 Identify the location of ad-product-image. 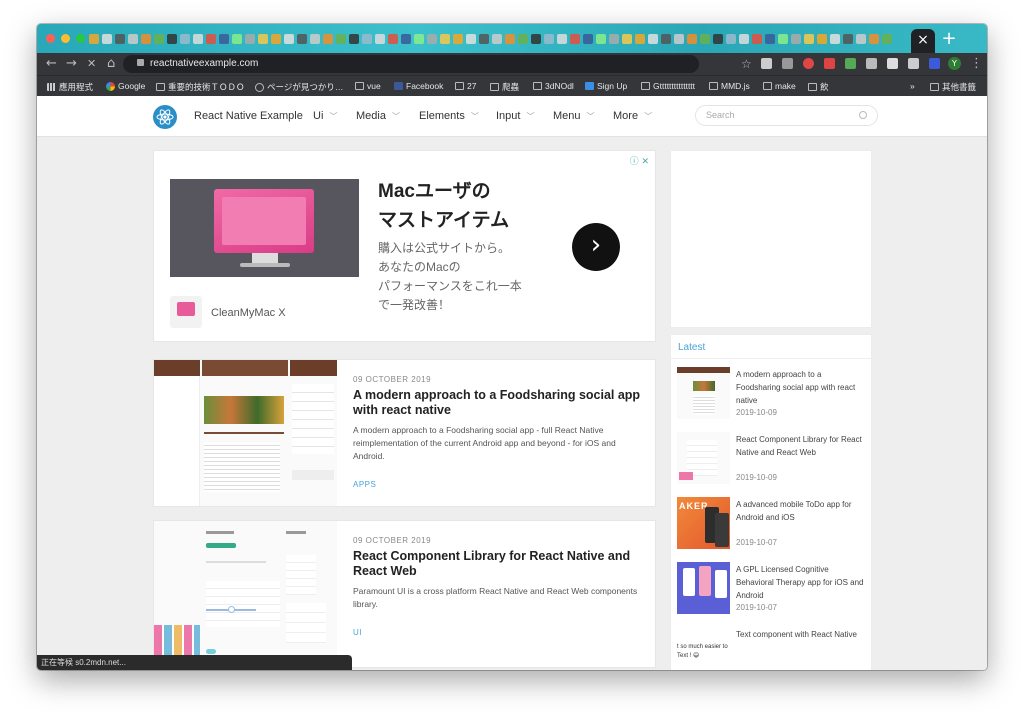
(264, 228).